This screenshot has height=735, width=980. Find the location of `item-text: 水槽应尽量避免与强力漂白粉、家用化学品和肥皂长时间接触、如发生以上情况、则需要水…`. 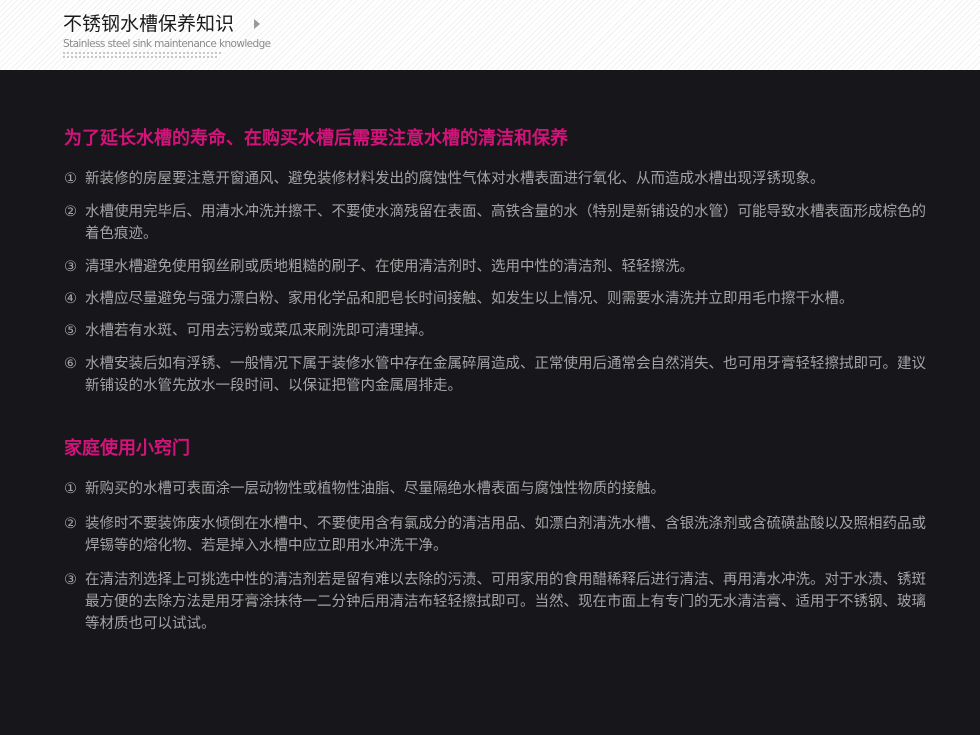

item-text: 水槽应尽量避免与强力漂白粉、家用化学品和肥皂长时间接触、如发生以上情况、则需要水… is located at coordinates (469, 299).